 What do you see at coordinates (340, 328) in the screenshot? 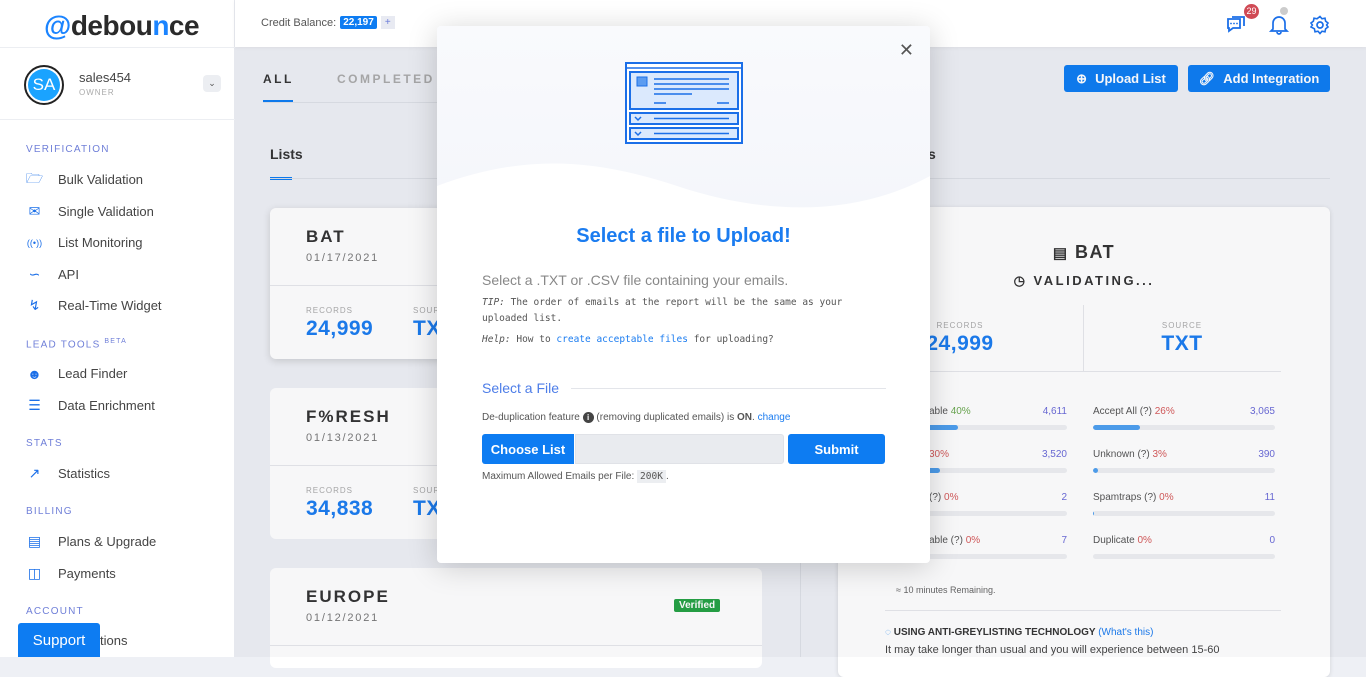
I see `records-count: 24,999` at bounding box center [340, 328].